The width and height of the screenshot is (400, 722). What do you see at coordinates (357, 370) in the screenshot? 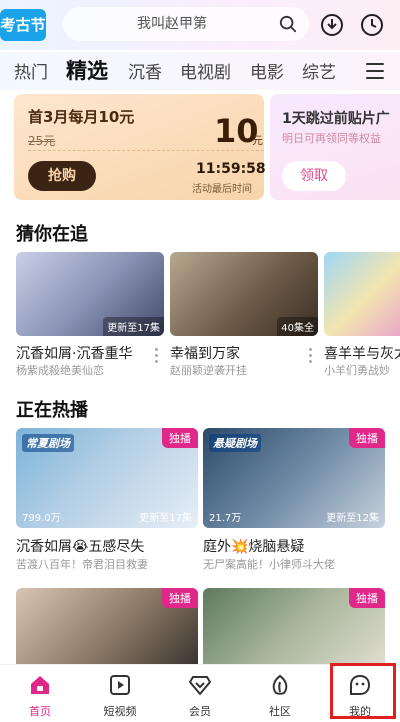
I see `continue-subtitle-3: 小羊们勇战妙` at bounding box center [357, 370].